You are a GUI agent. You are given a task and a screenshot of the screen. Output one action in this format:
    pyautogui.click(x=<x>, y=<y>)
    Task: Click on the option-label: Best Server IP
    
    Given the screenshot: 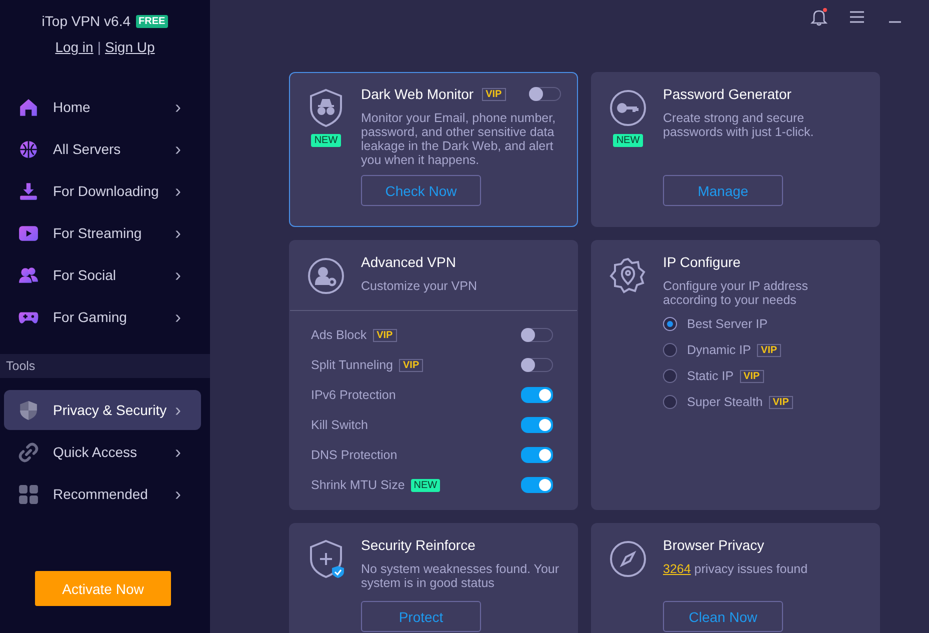 What is the action you would take?
    pyautogui.click(x=727, y=324)
    